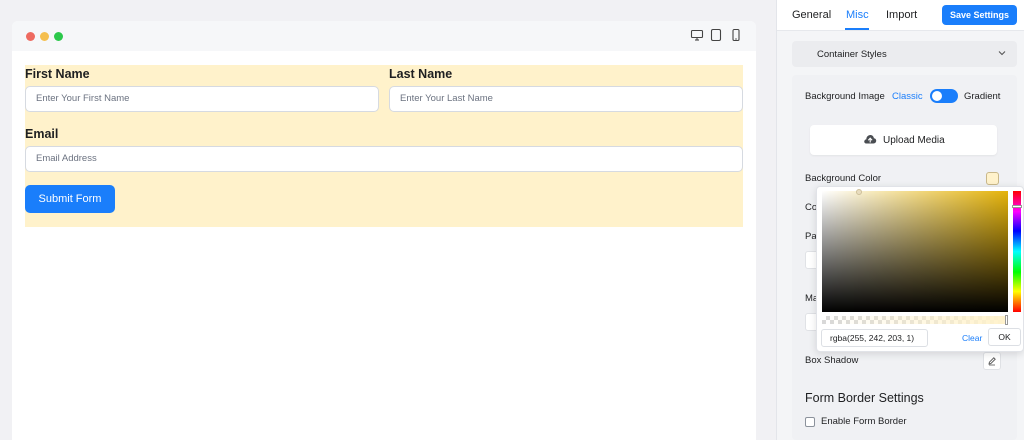 Image resolution: width=1024 pixels, height=440 pixels. What do you see at coordinates (566, 99) in the screenshot?
I see `last-name-input: Enter Your Last Name` at bounding box center [566, 99].